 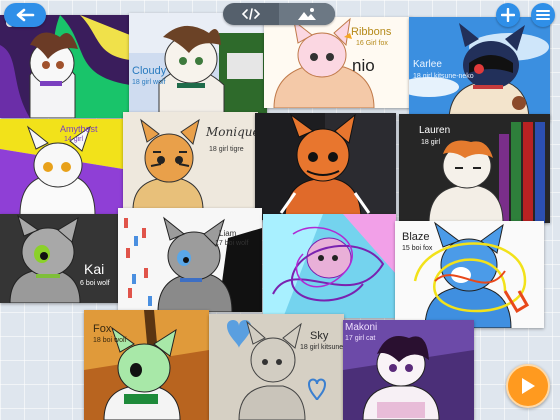 I want to click on play-button, so click(x=528, y=386).